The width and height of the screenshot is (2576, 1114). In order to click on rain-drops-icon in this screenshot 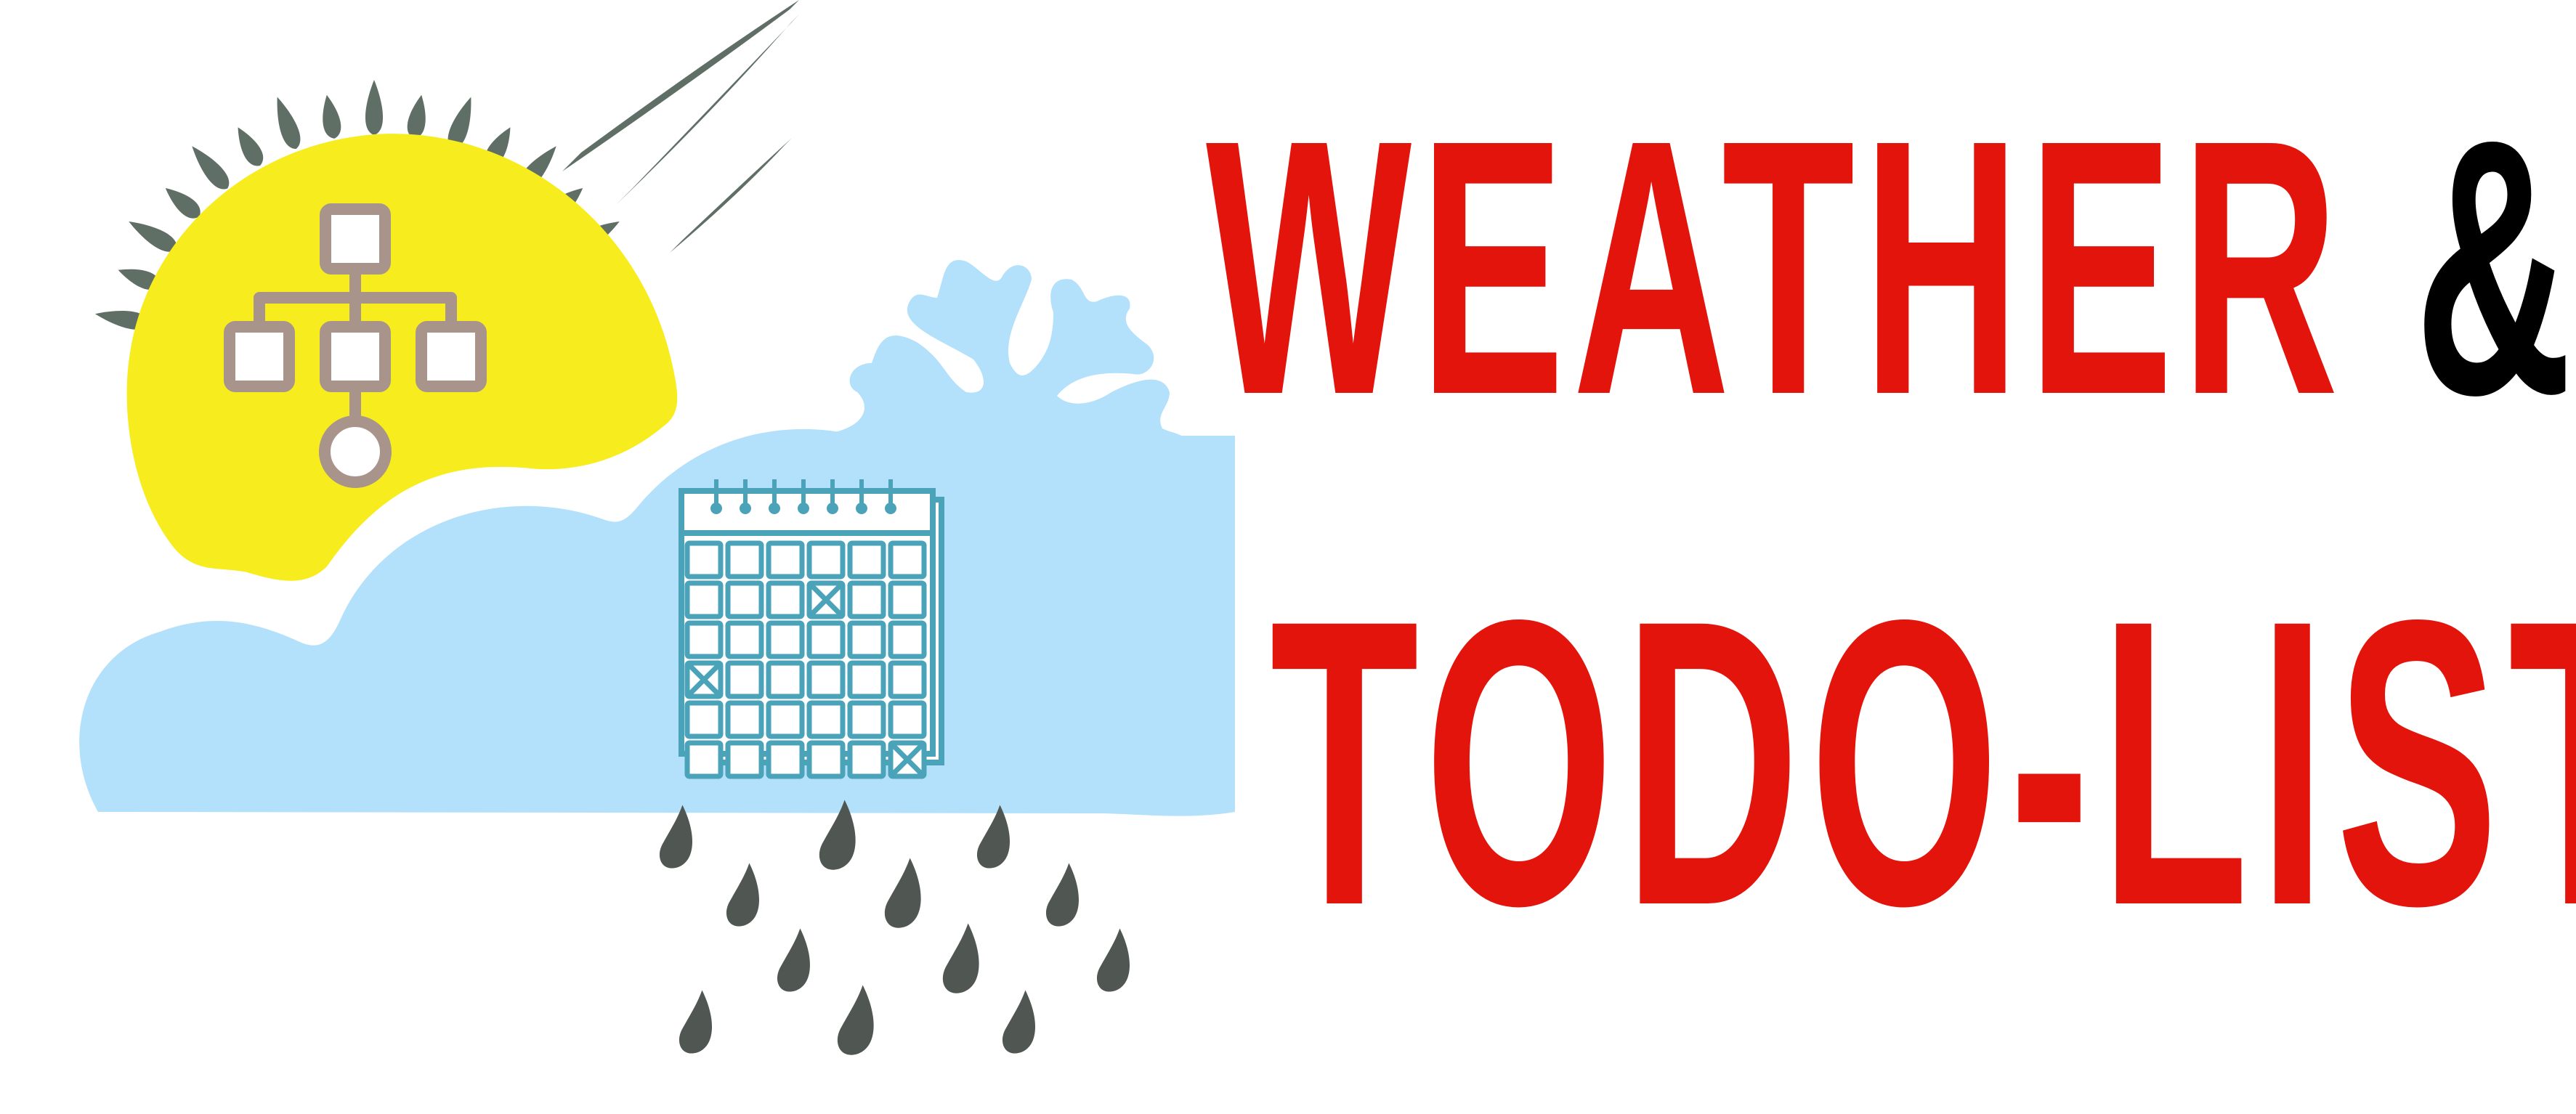, I will do `click(894, 927)`.